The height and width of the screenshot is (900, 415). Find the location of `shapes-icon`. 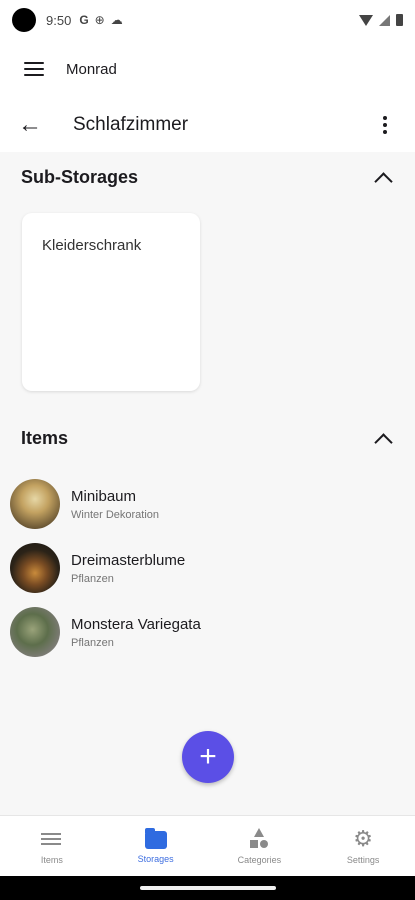

shapes-icon is located at coordinates (259, 838).